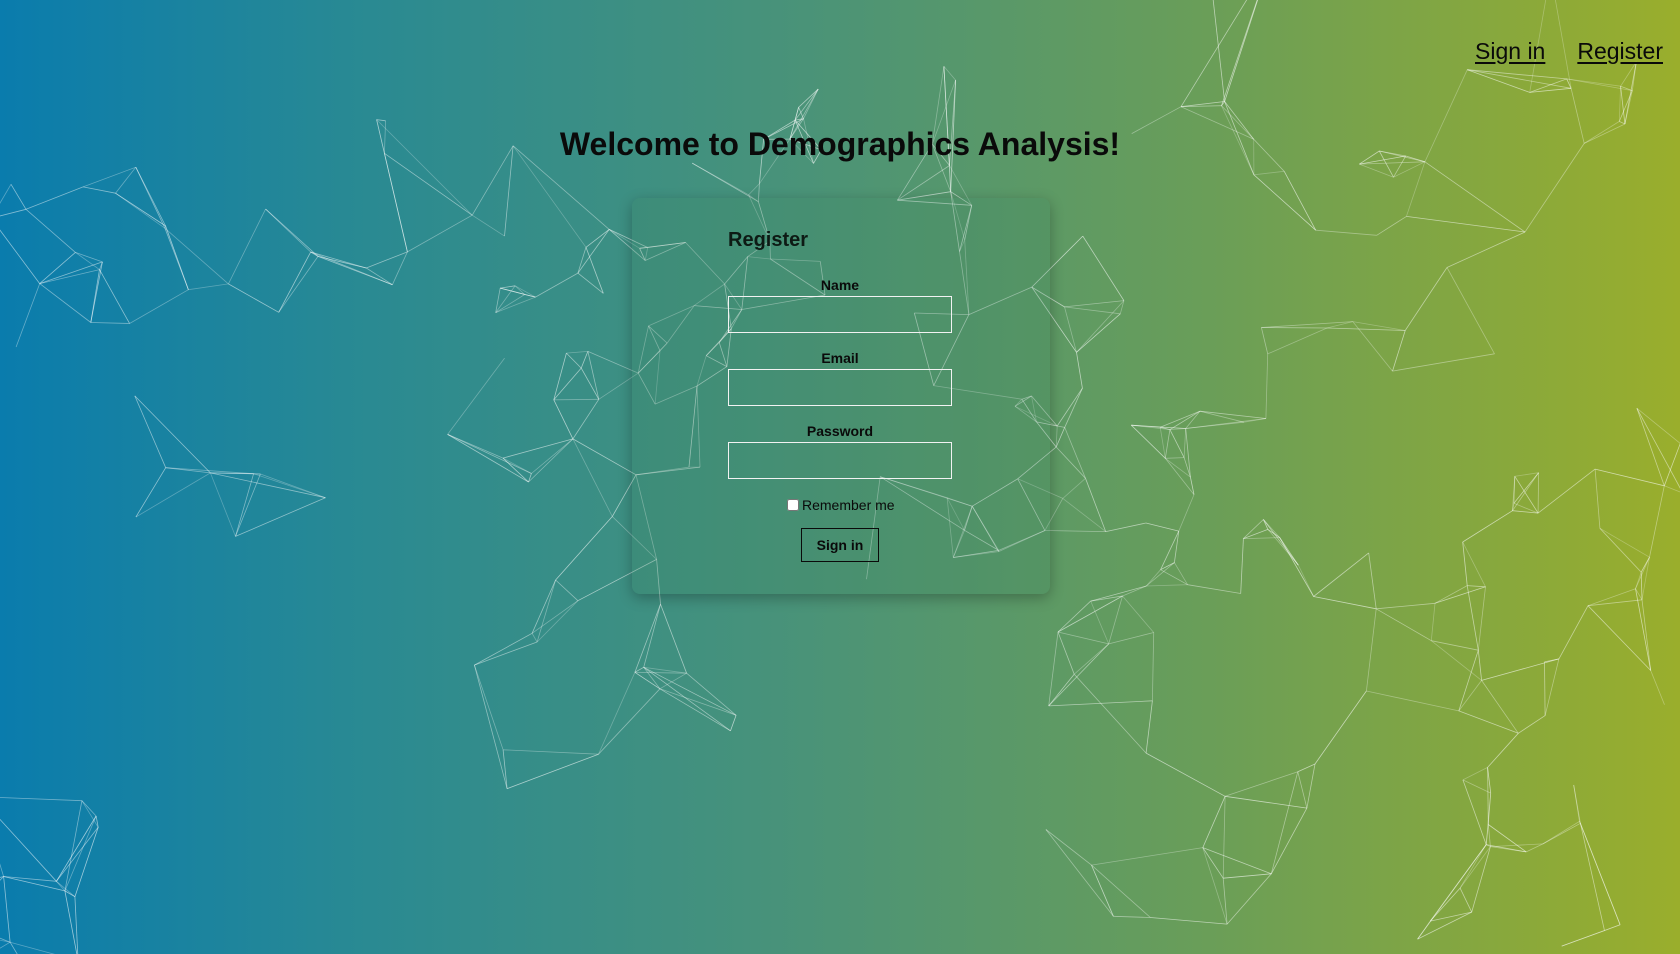 Image resolution: width=1680 pixels, height=954 pixels. What do you see at coordinates (840, 460) in the screenshot?
I see `password-input` at bounding box center [840, 460].